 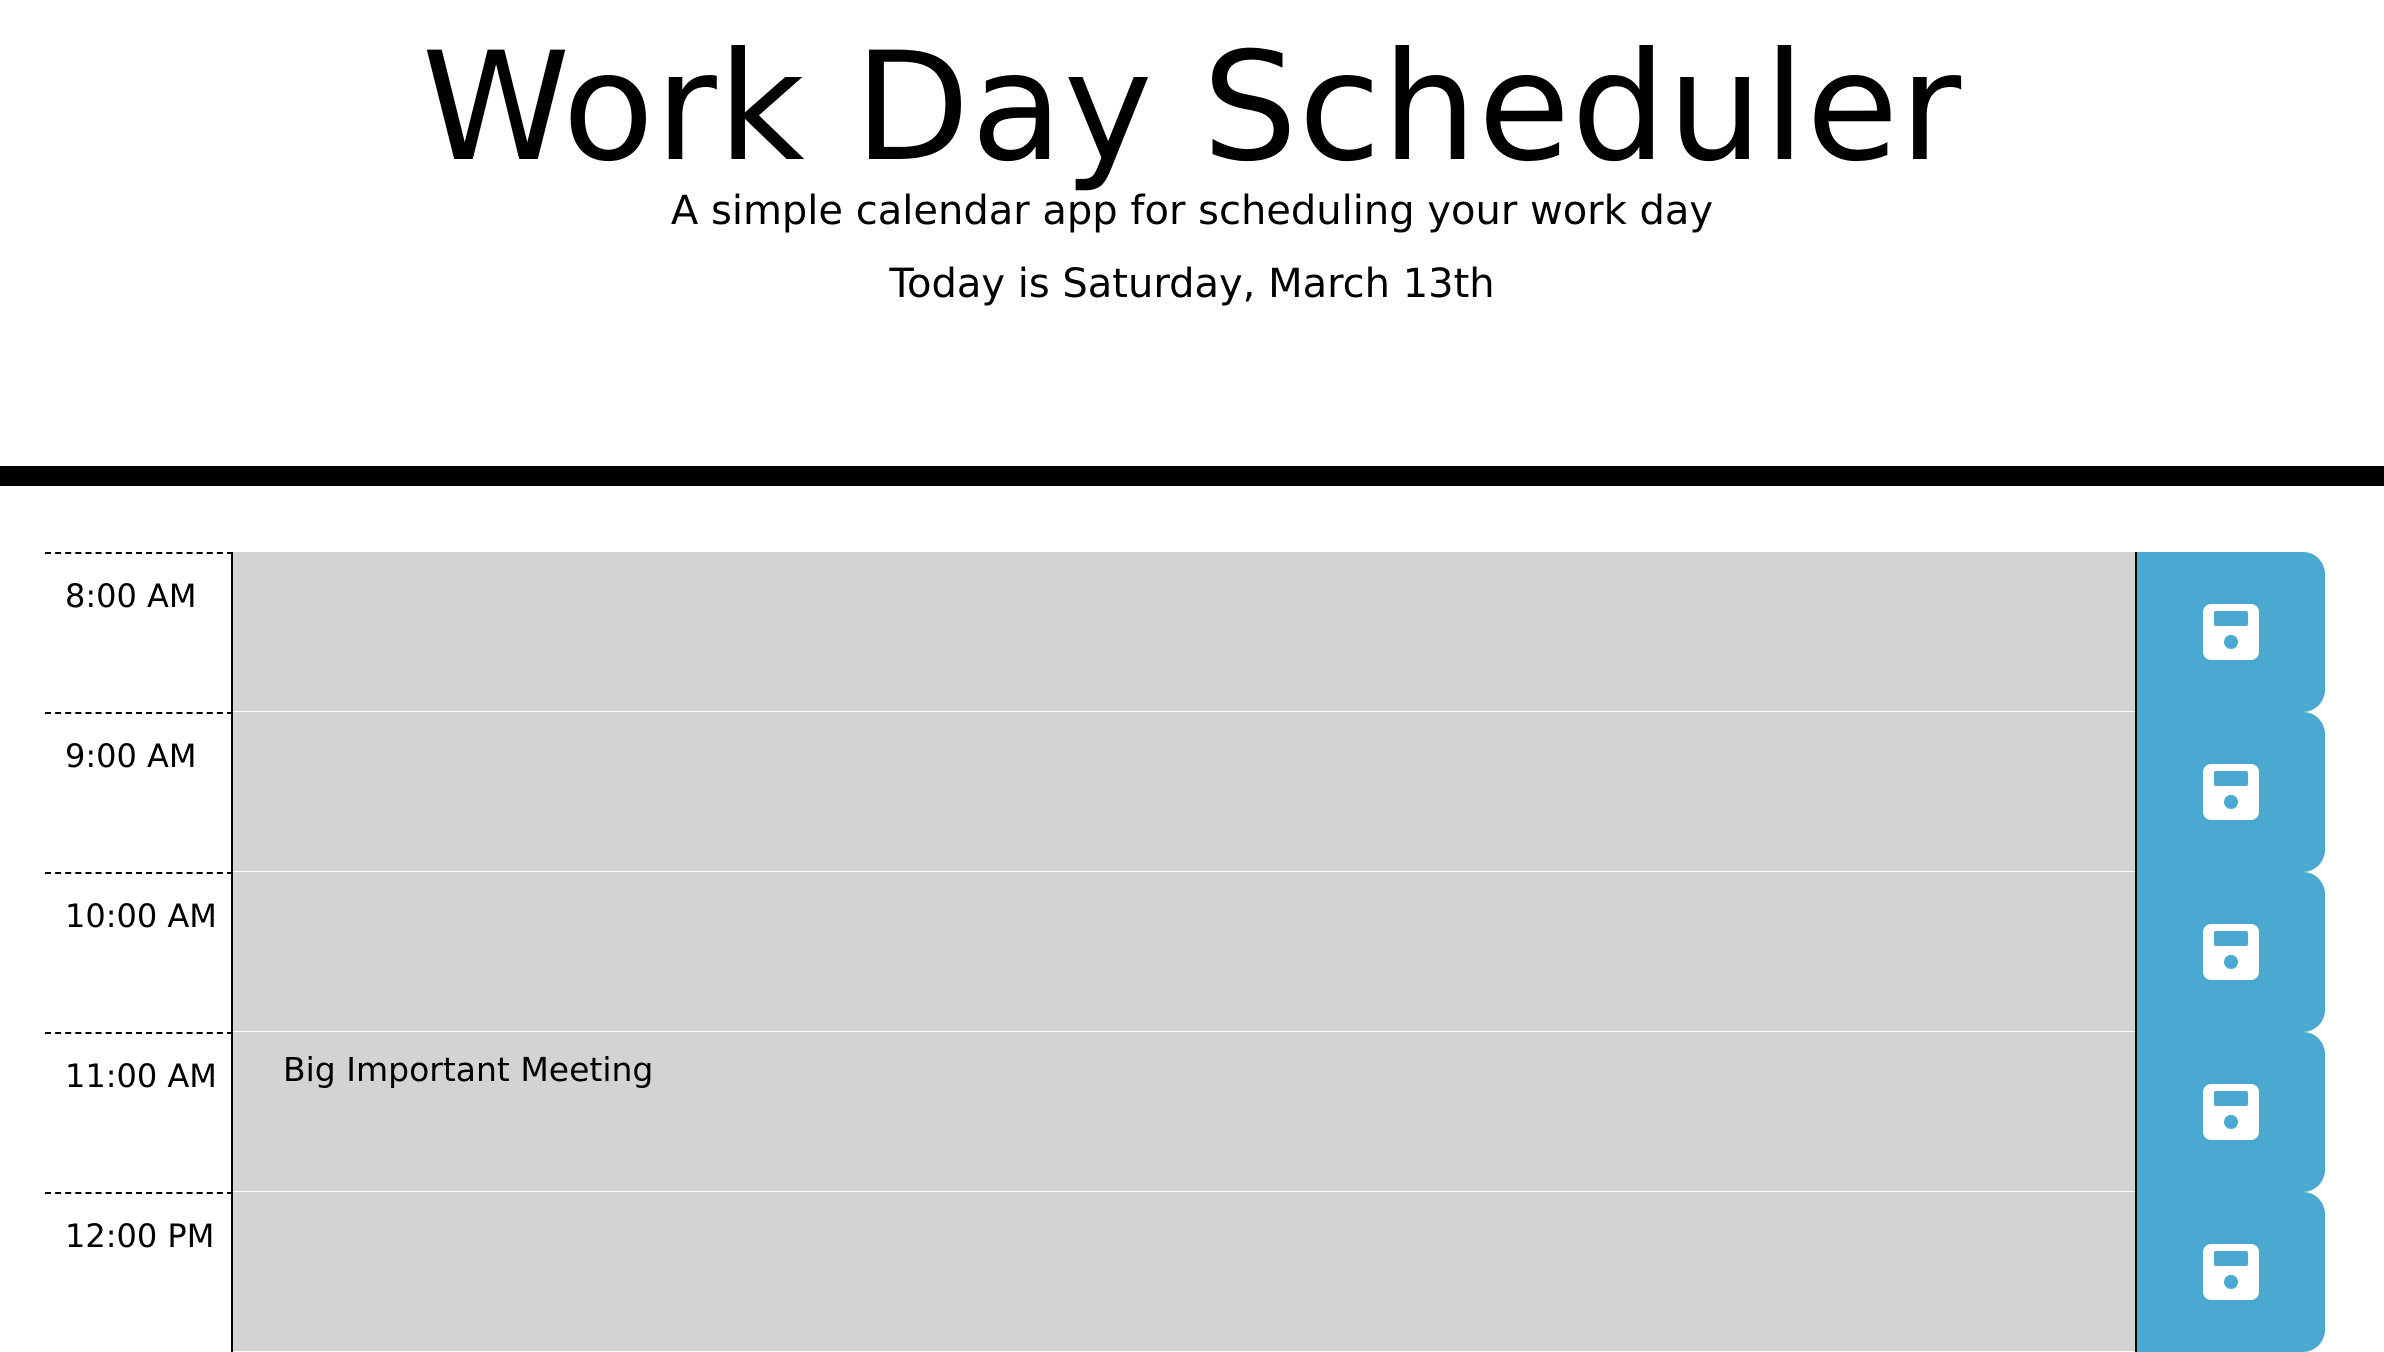 What do you see at coordinates (139, 1272) in the screenshot?
I see `hour-label: 12:00 PM` at bounding box center [139, 1272].